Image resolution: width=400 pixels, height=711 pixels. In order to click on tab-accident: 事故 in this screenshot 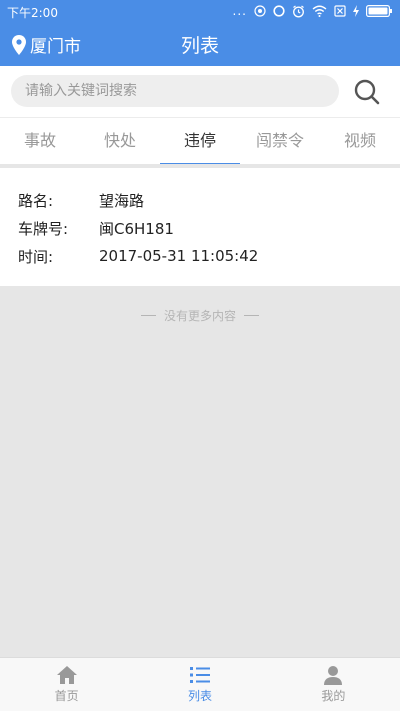, I will do `click(40, 141)`.